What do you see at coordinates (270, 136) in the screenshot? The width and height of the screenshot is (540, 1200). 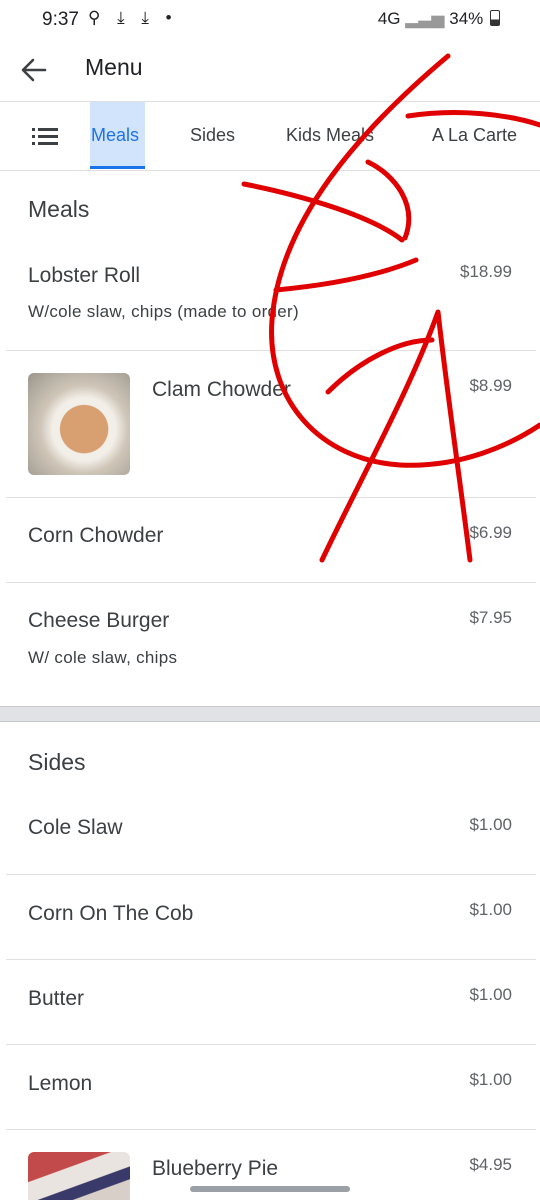 I see `category-tabs: Meals Sides Kids Meals A La Carte` at bounding box center [270, 136].